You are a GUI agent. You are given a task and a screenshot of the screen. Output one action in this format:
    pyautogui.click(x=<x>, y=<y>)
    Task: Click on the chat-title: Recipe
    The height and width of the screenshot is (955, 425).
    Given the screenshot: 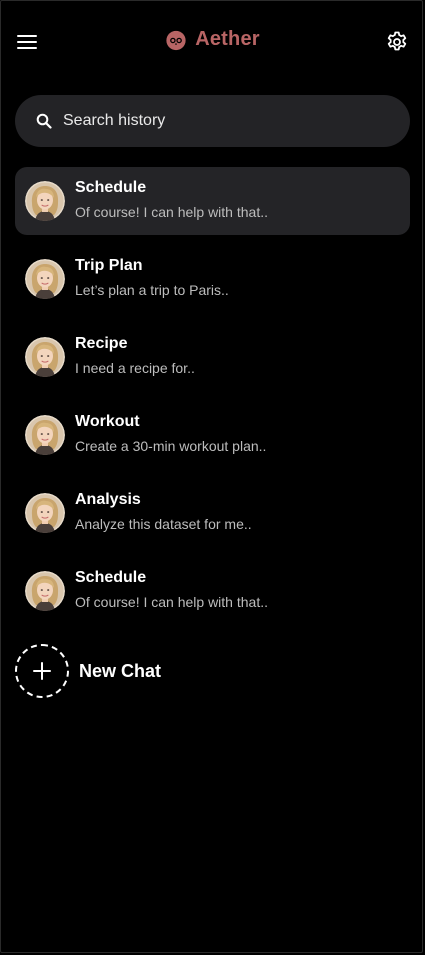 What is the action you would take?
    pyautogui.click(x=101, y=343)
    